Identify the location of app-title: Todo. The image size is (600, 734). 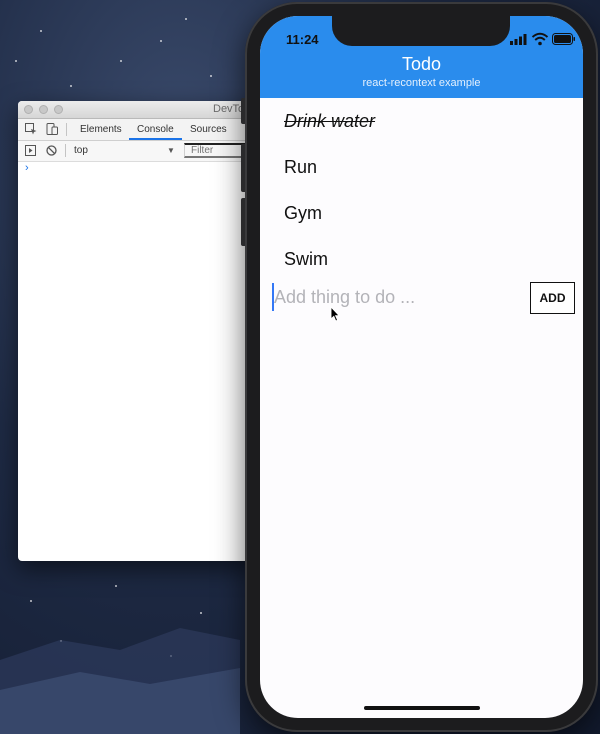
(421, 64).